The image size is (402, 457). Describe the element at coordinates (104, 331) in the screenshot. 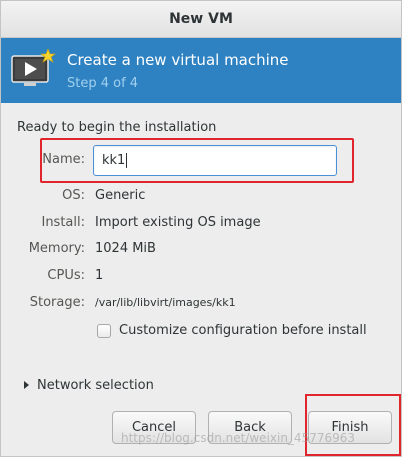

I see `customize-checkbox` at that location.